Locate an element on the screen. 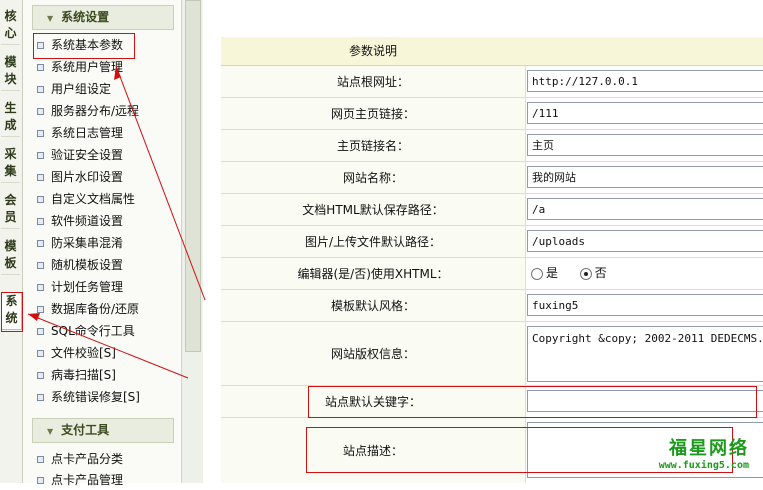  arrow-to-system-tab is located at coordinates (108, 346).